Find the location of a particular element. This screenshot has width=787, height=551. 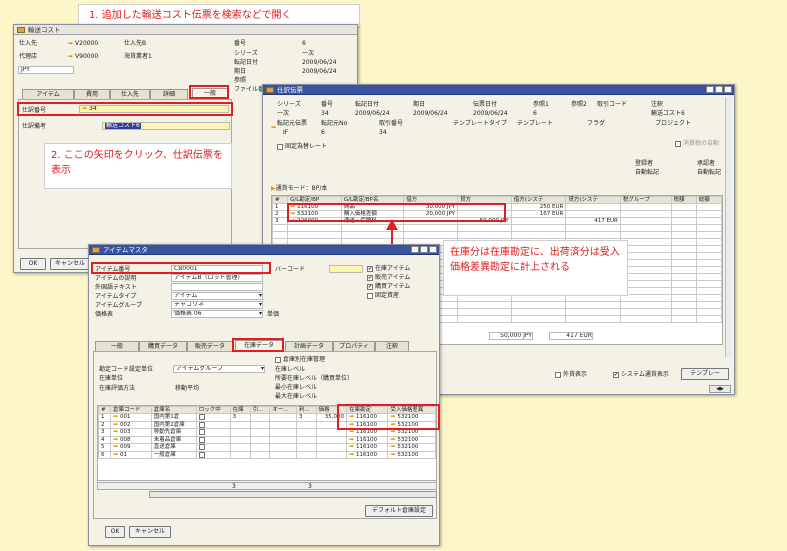

journal-column-header: # is located at coordinates (280, 200).